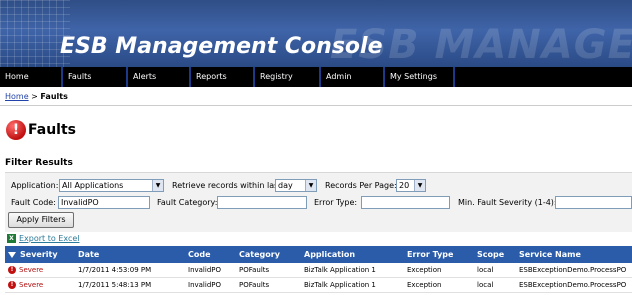 The image size is (632, 295). What do you see at coordinates (316, 105) in the screenshot?
I see `divider` at bounding box center [316, 105].